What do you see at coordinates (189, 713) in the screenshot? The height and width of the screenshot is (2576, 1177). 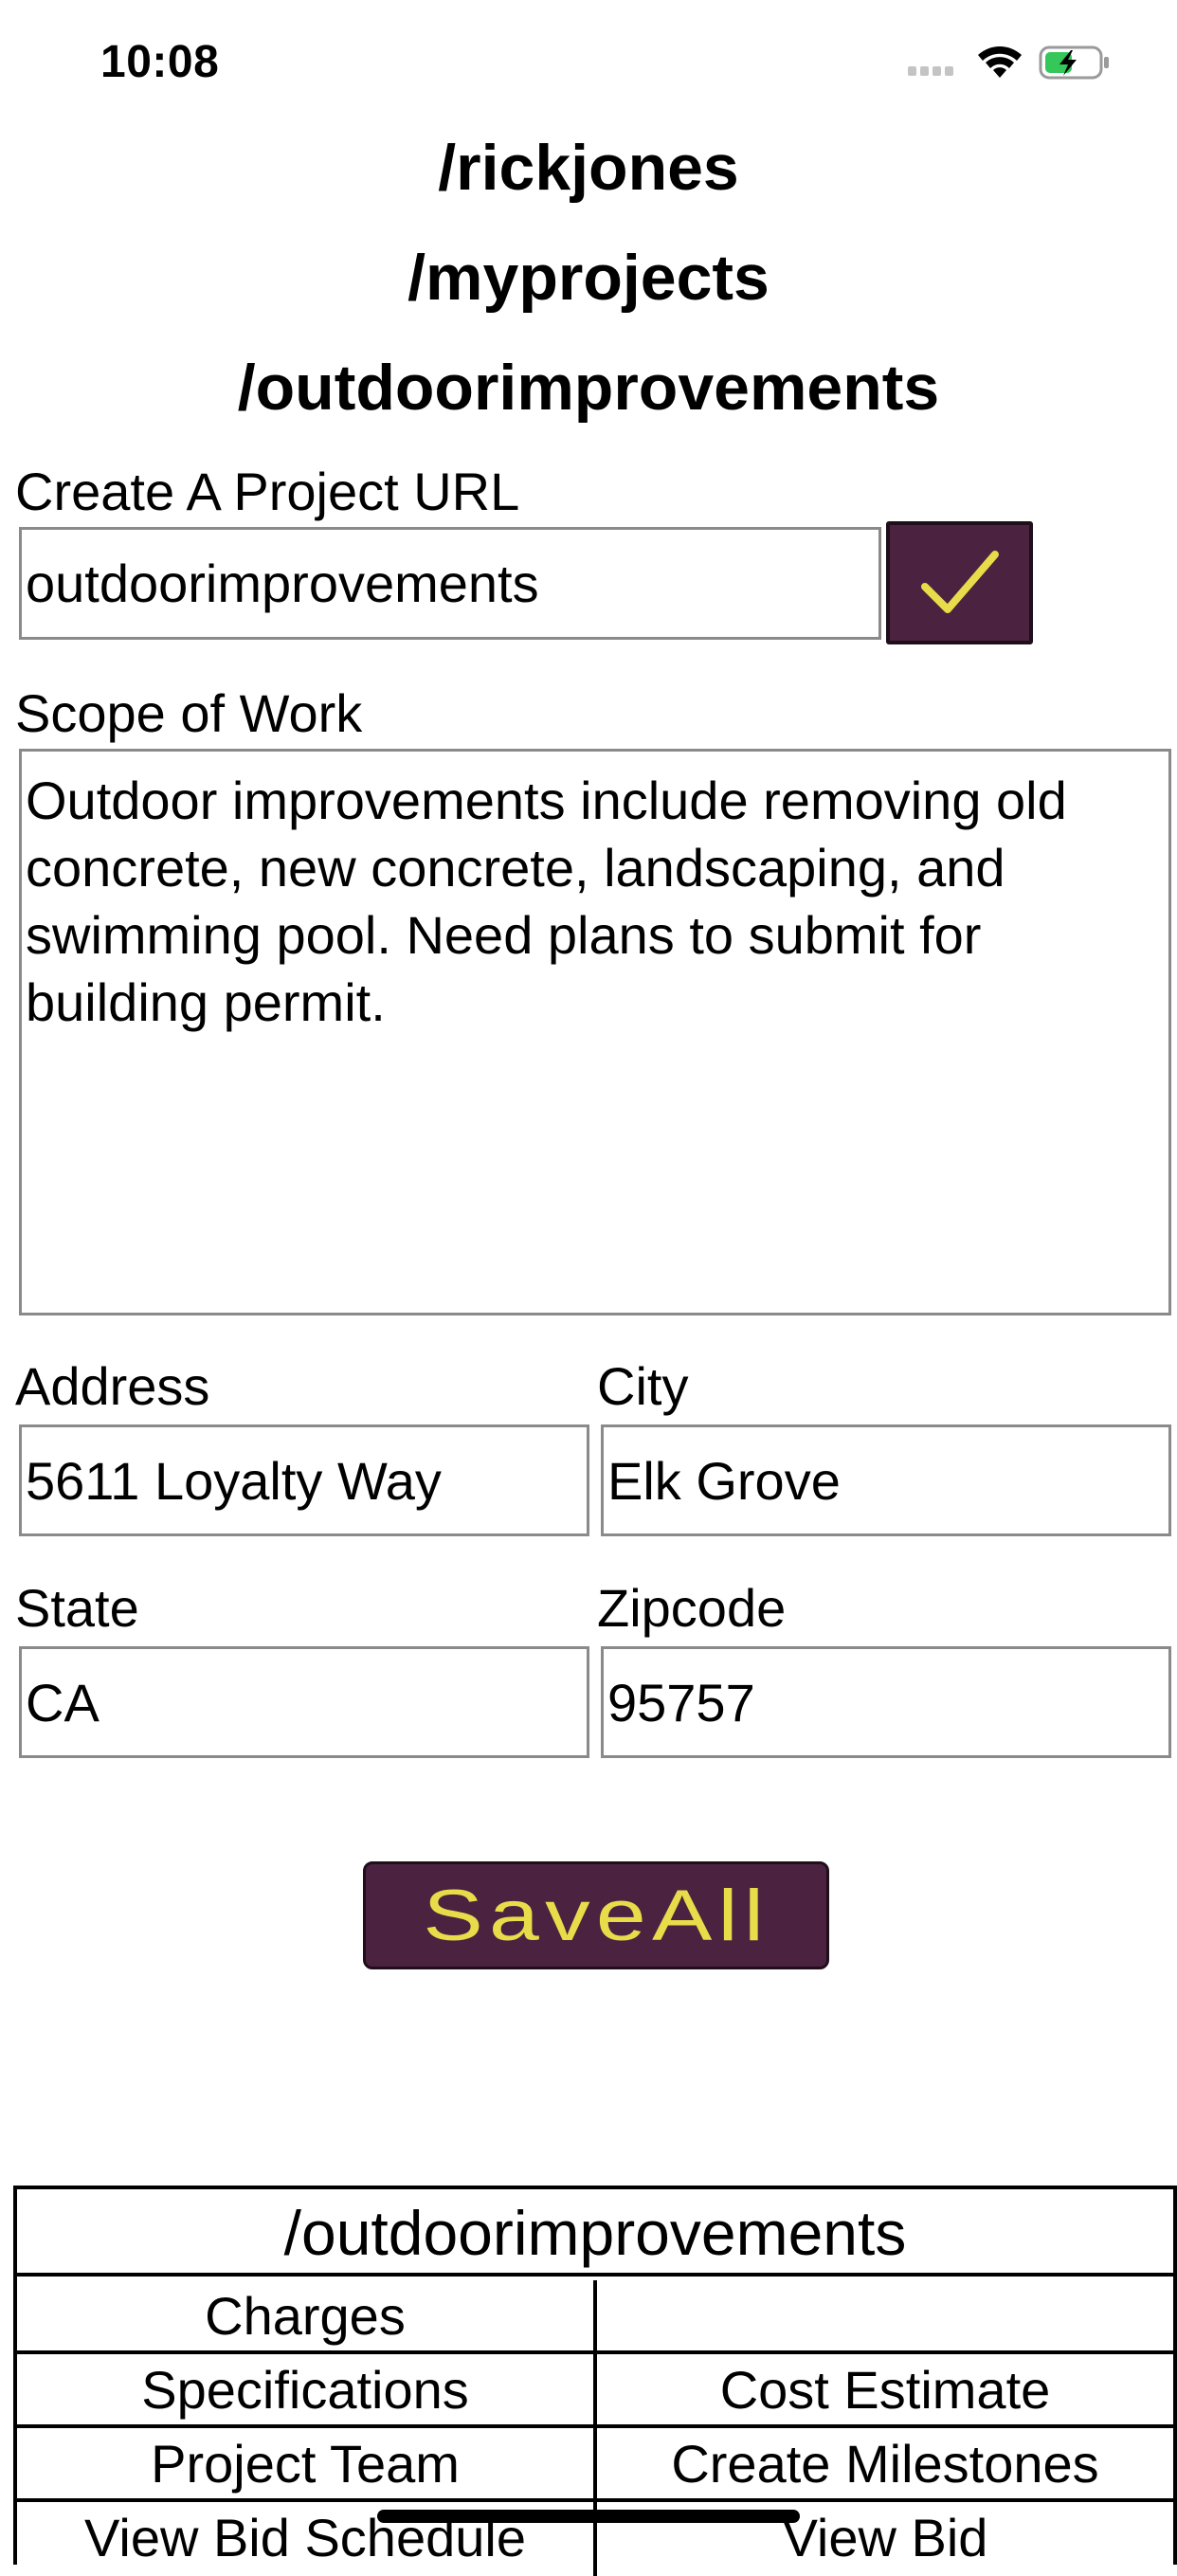 I see `scope-label: Scope of Work` at bounding box center [189, 713].